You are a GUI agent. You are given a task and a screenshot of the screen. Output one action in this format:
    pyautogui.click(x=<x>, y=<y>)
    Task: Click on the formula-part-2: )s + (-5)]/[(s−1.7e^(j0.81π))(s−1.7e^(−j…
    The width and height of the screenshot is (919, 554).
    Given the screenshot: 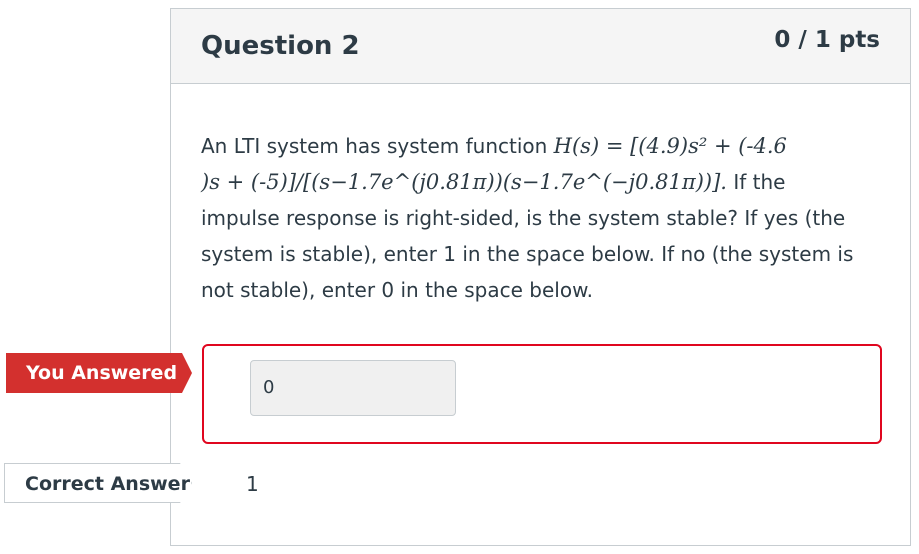 What is the action you would take?
    pyautogui.click(x=464, y=182)
    